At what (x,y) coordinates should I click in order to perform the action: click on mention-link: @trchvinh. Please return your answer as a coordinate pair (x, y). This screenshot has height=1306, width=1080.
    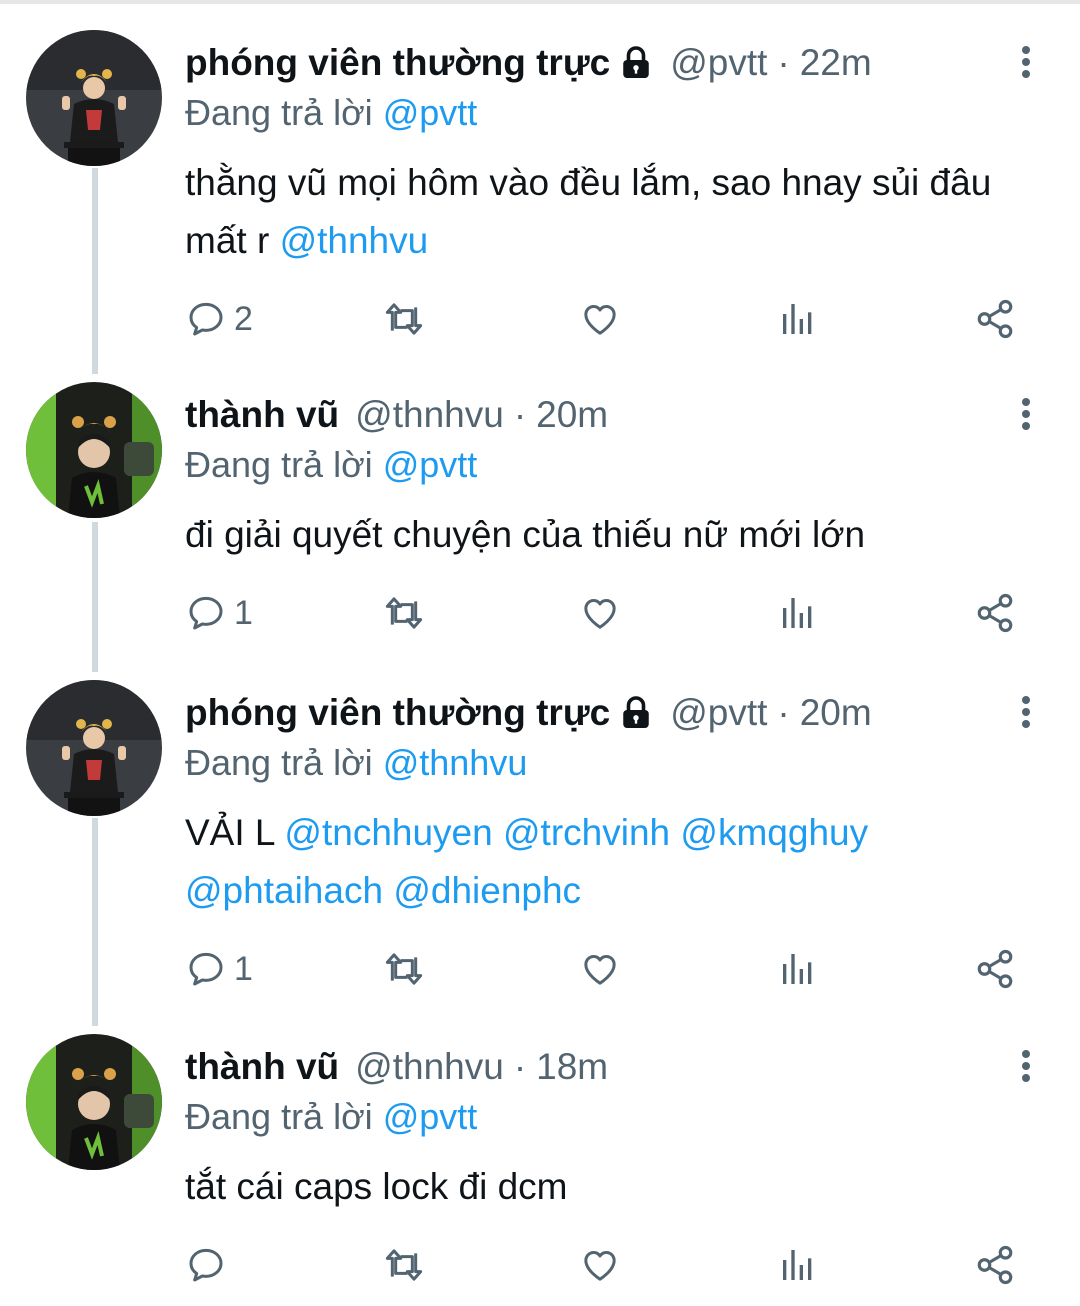
    Looking at the image, I should click on (586, 832).